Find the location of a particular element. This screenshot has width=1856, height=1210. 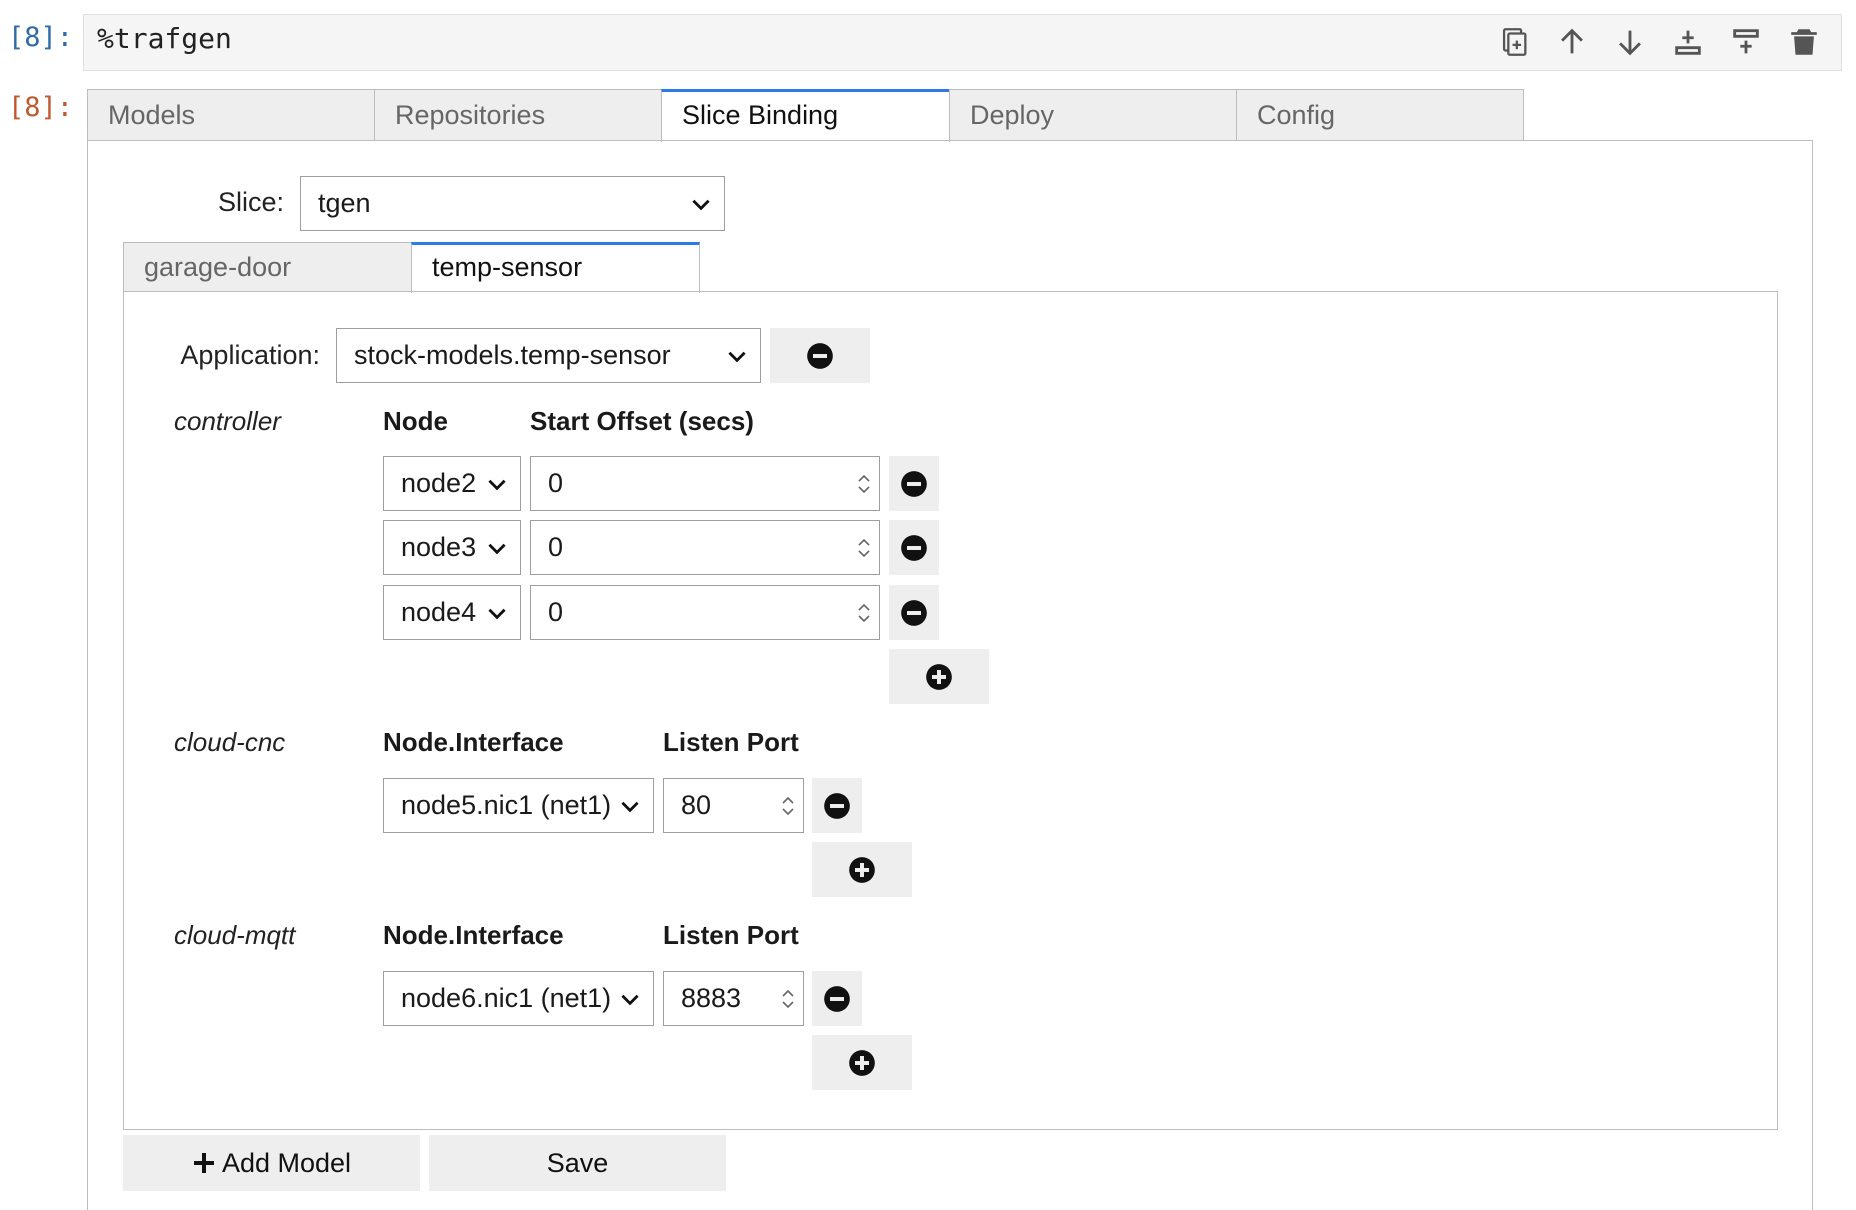

remove-application-button is located at coordinates (820, 355).